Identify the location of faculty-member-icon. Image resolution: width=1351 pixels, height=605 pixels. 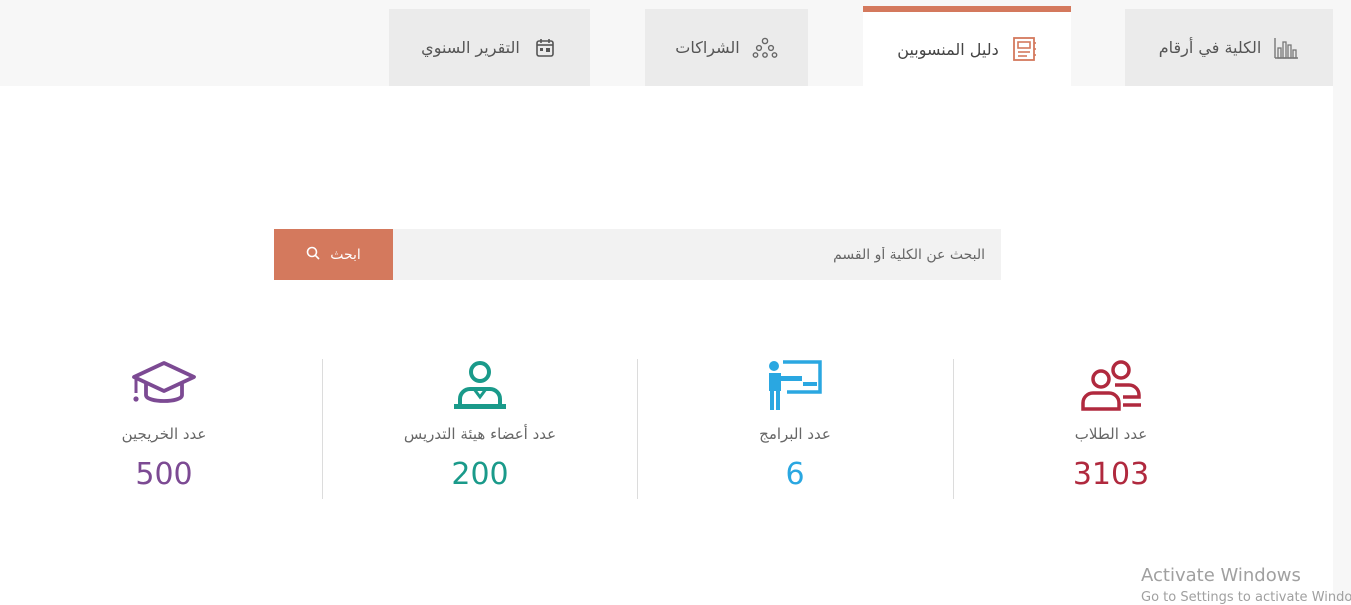
(480, 383).